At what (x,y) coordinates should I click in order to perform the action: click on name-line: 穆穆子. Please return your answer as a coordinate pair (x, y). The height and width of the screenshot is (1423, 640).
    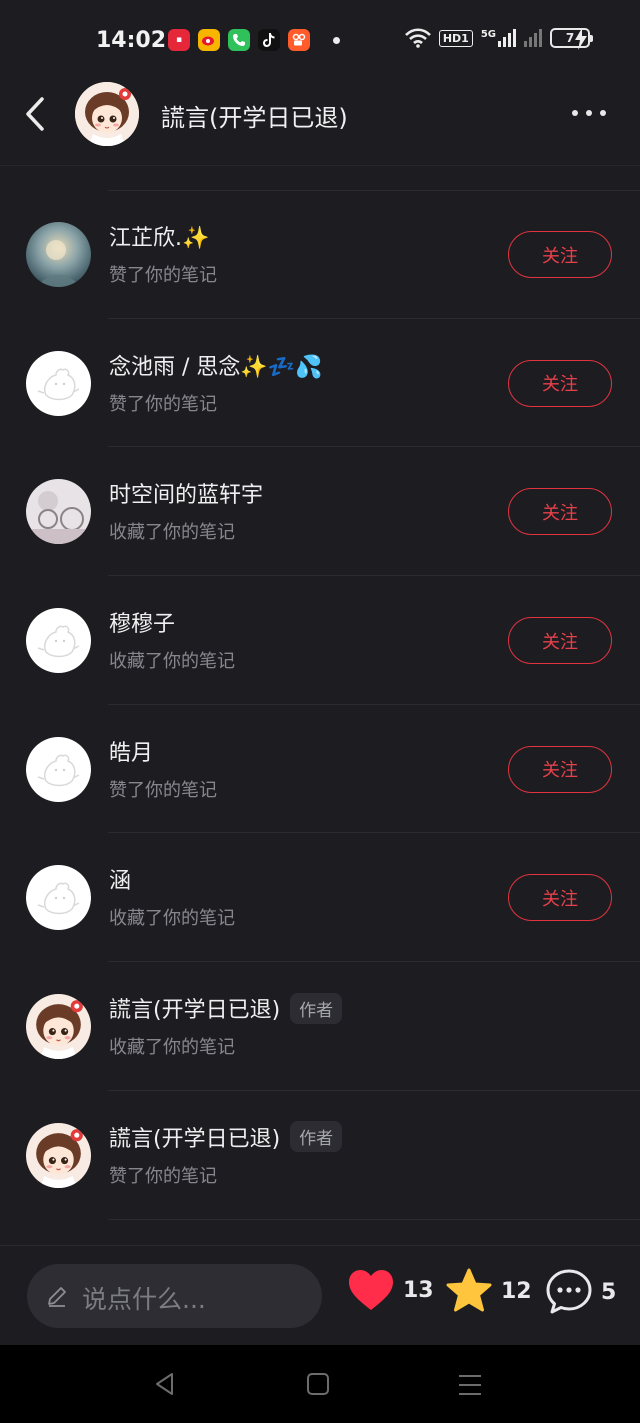
    Looking at the image, I should click on (142, 622).